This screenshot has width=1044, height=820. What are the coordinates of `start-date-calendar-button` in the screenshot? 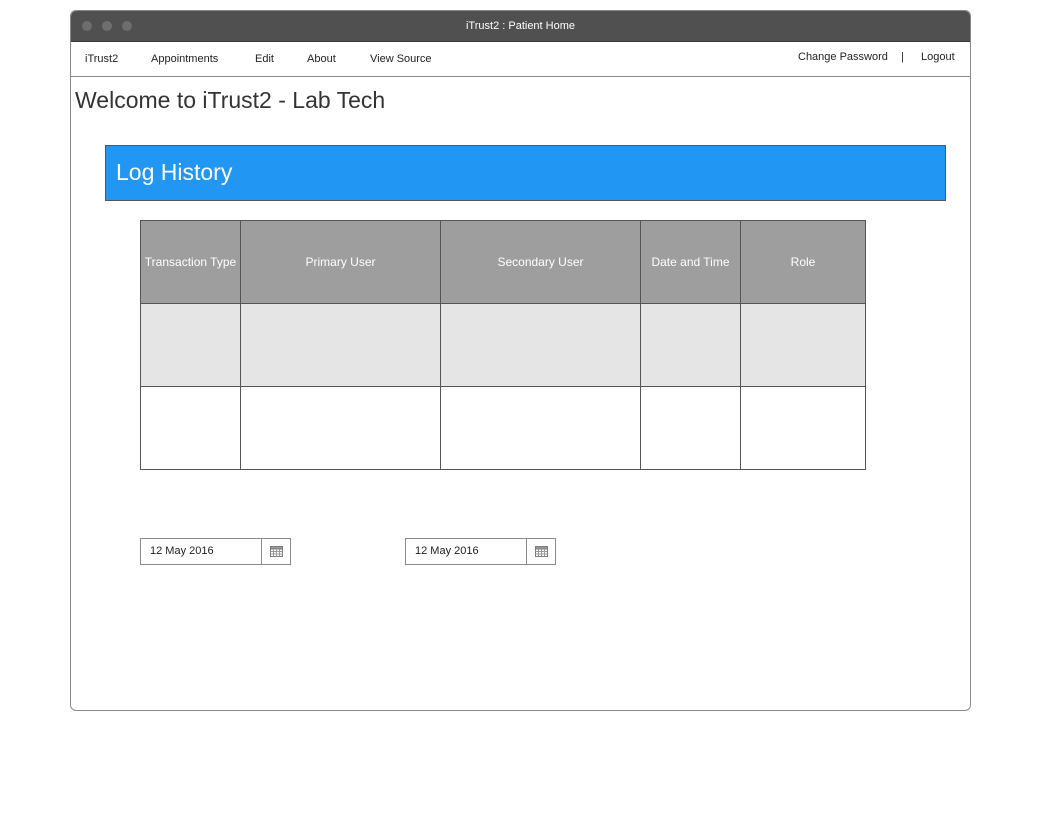 It's located at (275, 551).